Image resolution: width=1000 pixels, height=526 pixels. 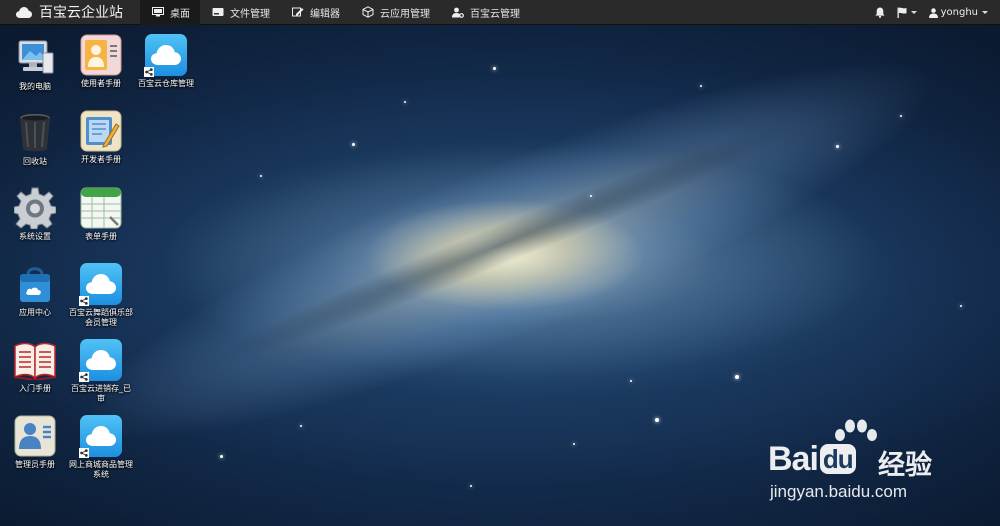 I want to click on nav-tab-cloud-app-manager: 云应用管理, so click(x=395, y=12).